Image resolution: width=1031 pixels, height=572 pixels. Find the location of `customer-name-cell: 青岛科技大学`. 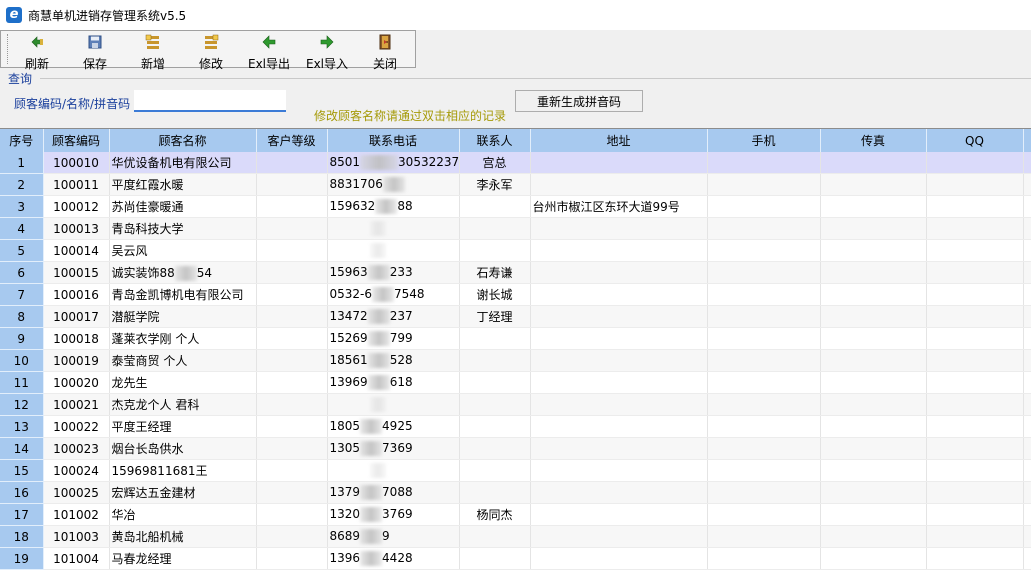

customer-name-cell: 青岛科技大学 is located at coordinates (183, 228).